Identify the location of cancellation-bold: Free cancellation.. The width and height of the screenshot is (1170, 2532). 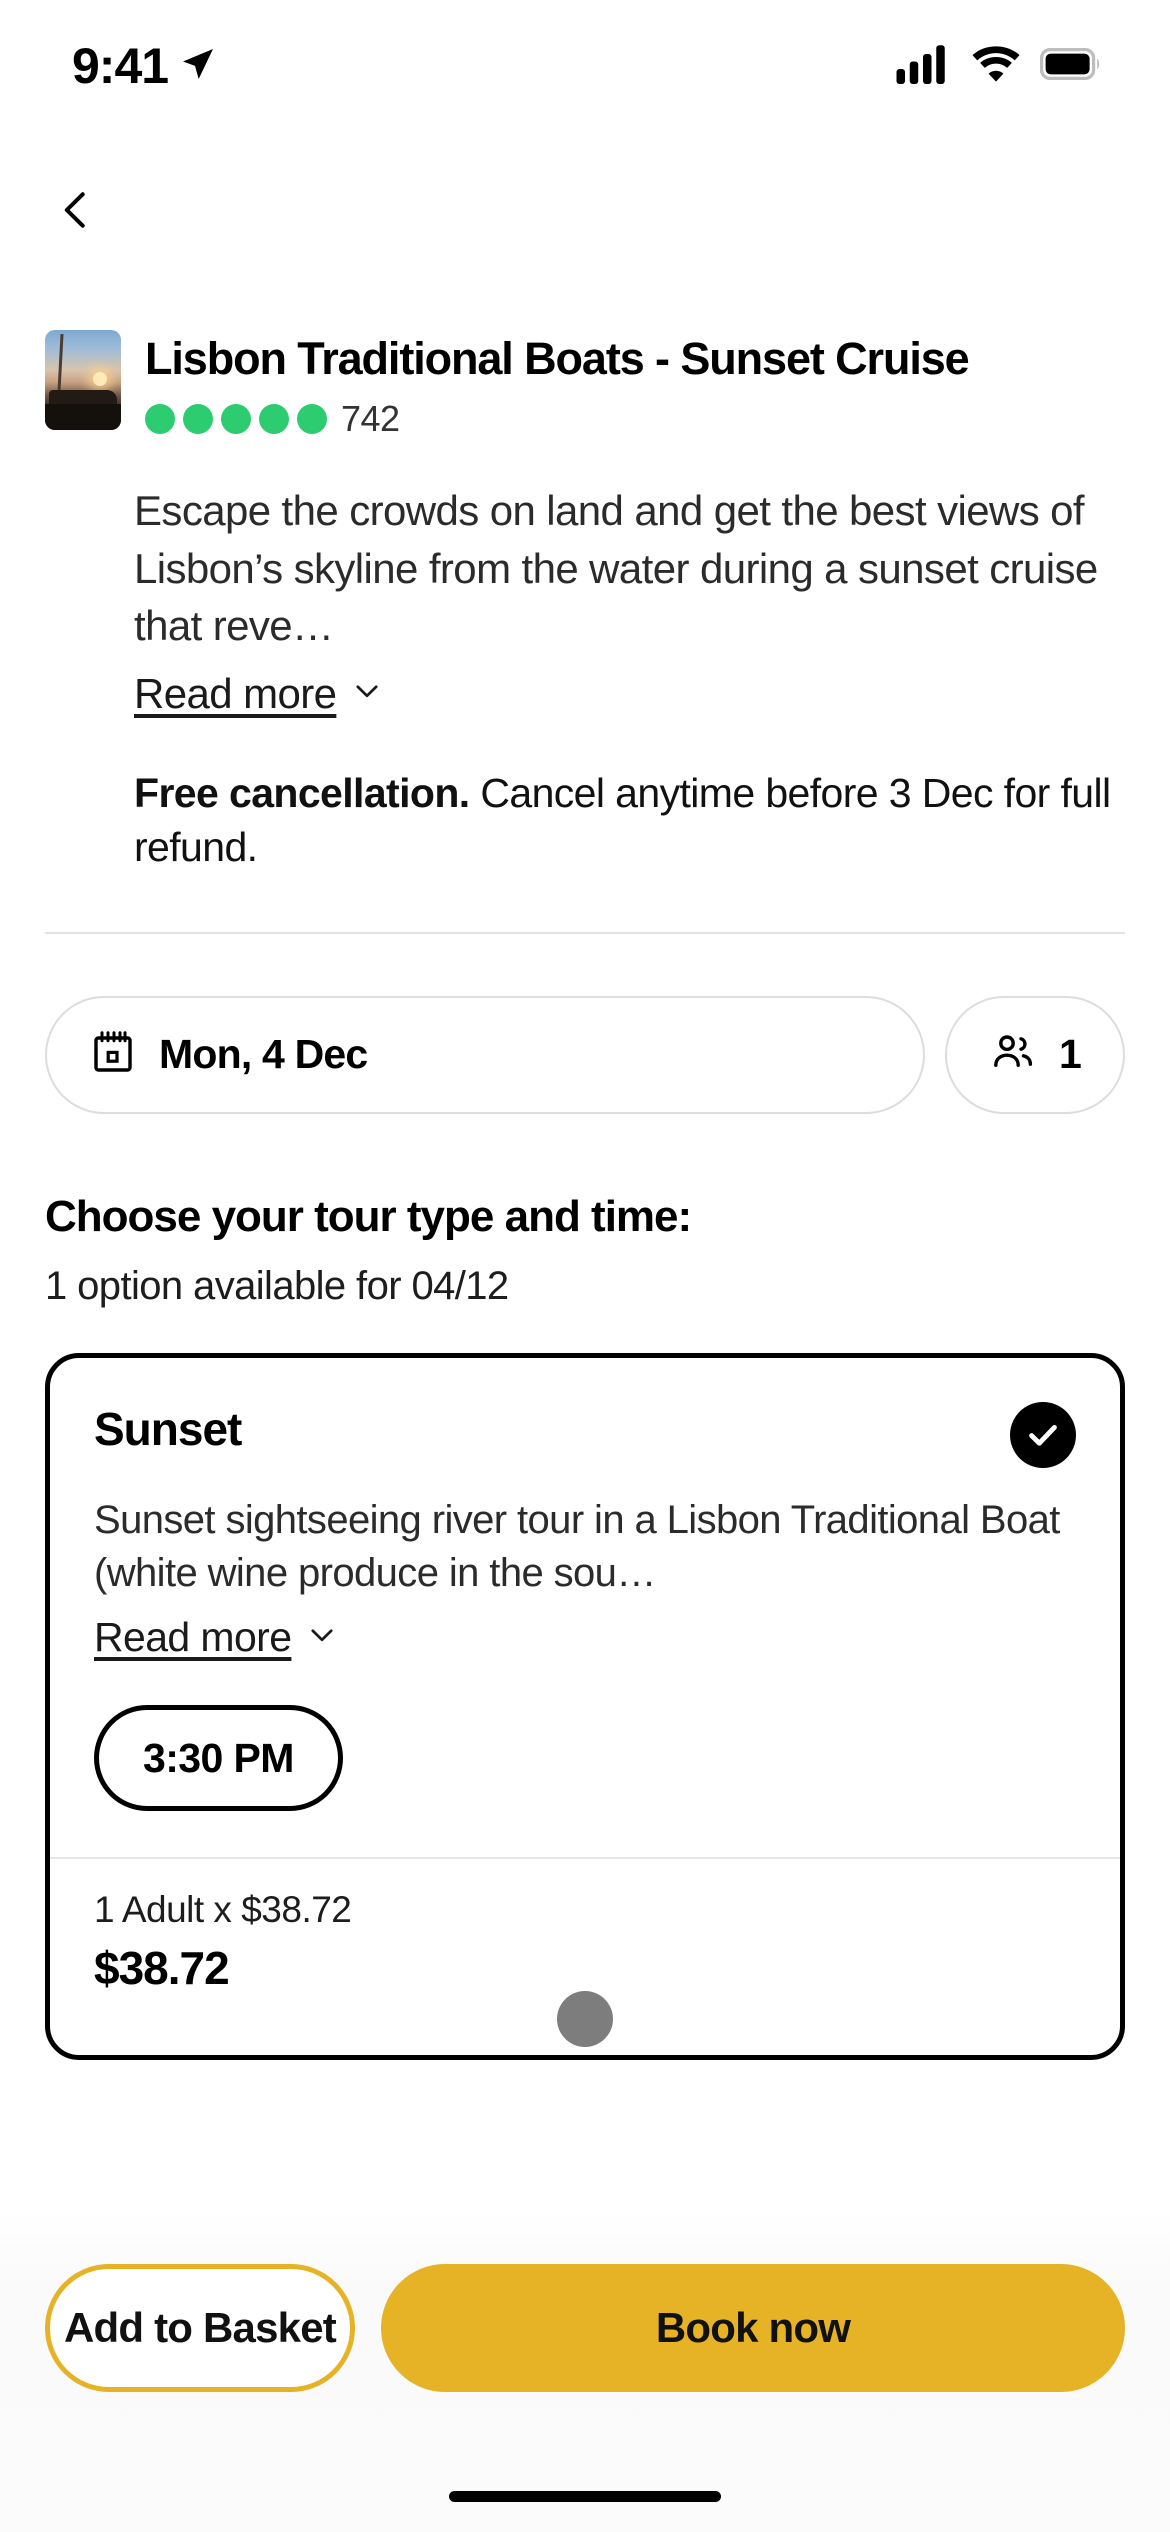
(302, 792).